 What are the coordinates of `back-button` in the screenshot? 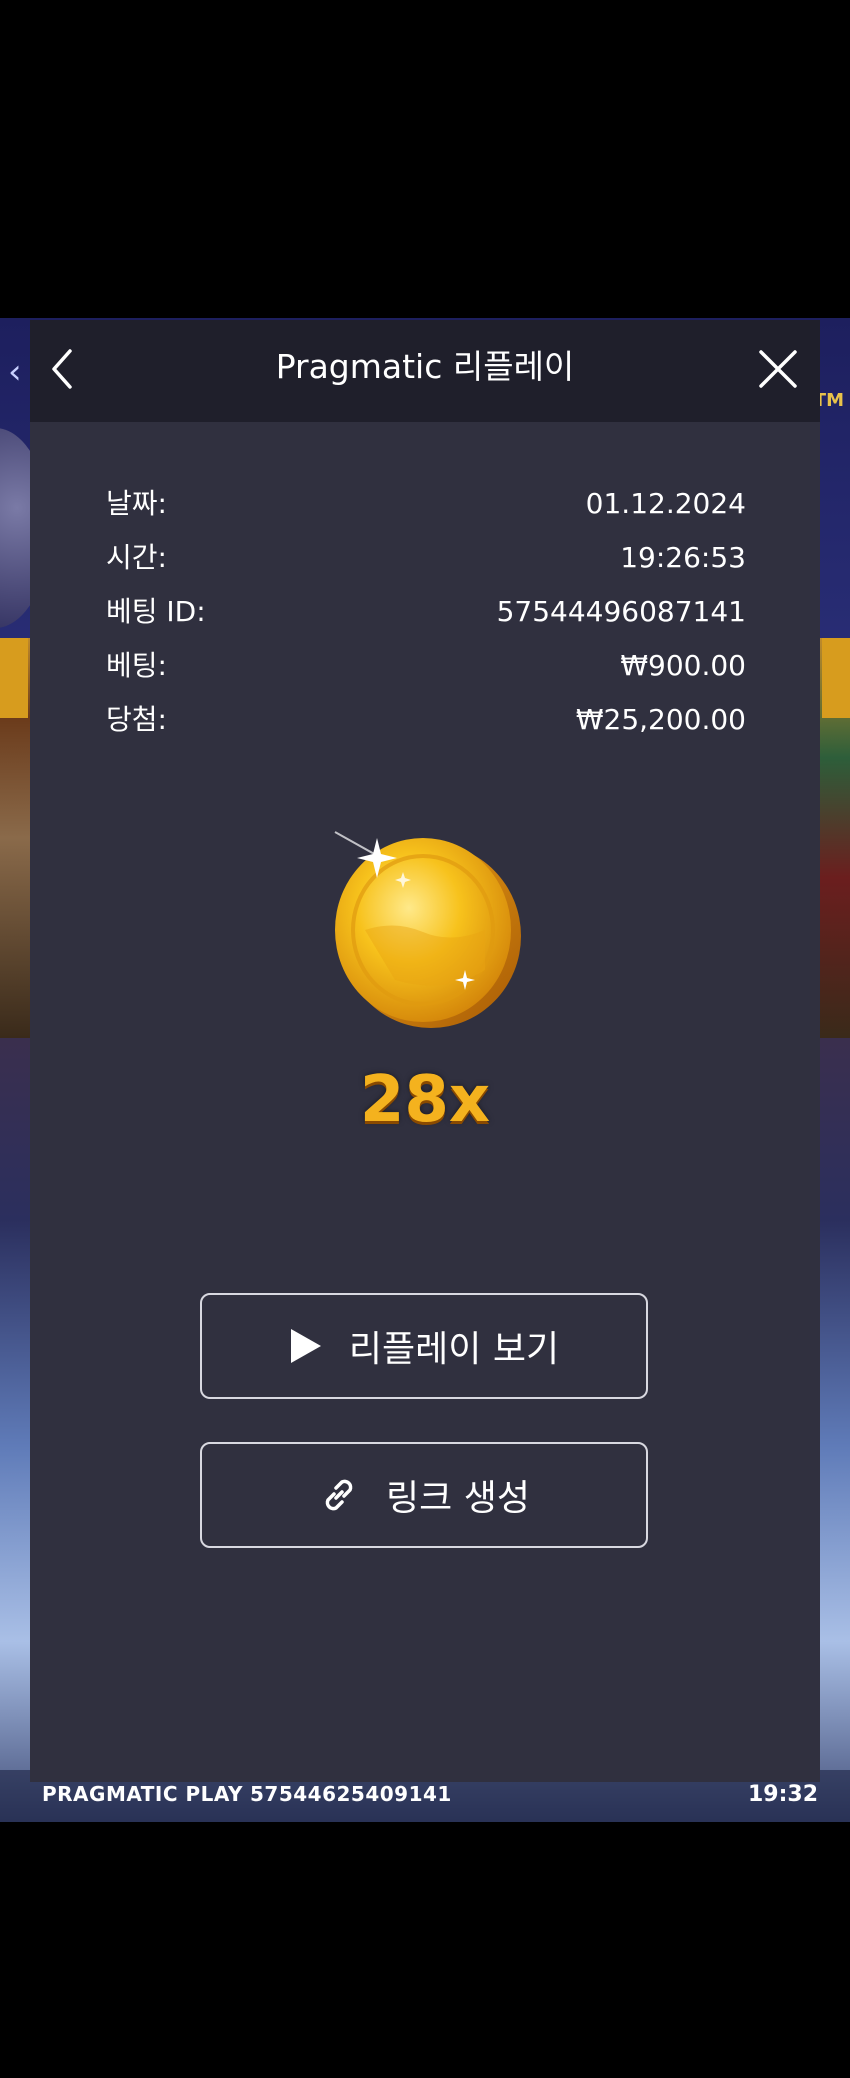 It's located at (62, 369).